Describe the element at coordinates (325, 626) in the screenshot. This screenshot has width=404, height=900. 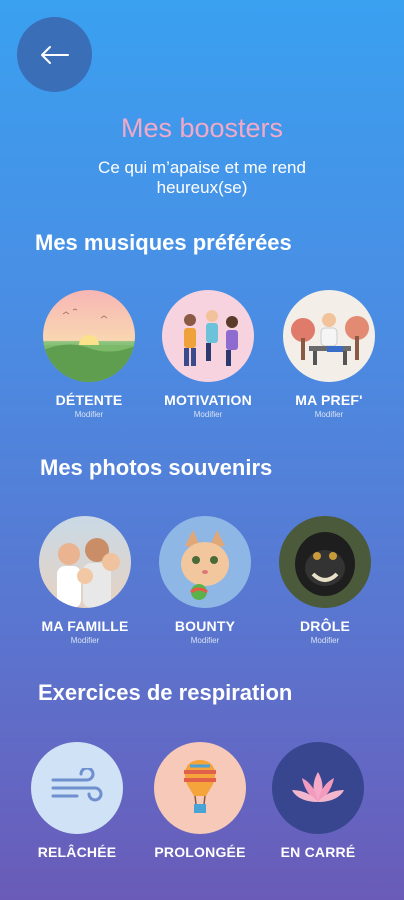
I see `photo-item-label: DRÔLE` at that location.